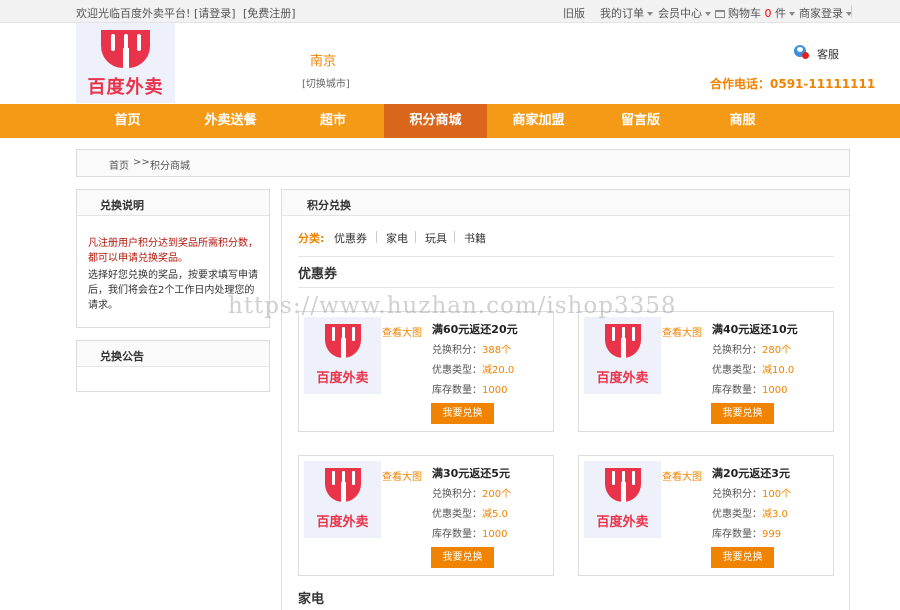  I want to click on category-label: 分类:, so click(311, 238).